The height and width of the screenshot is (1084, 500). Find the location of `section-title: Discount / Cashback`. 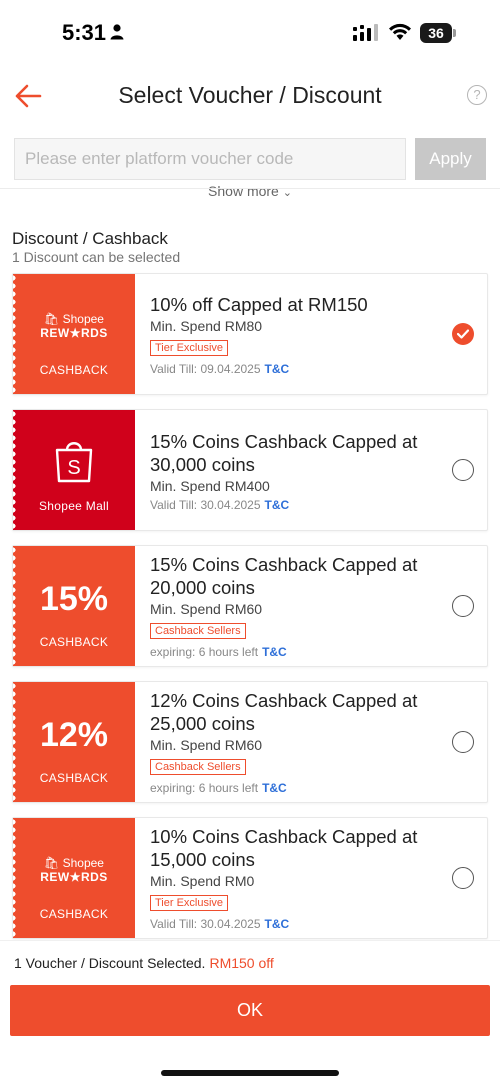

section-title: Discount / Cashback is located at coordinates (90, 238).